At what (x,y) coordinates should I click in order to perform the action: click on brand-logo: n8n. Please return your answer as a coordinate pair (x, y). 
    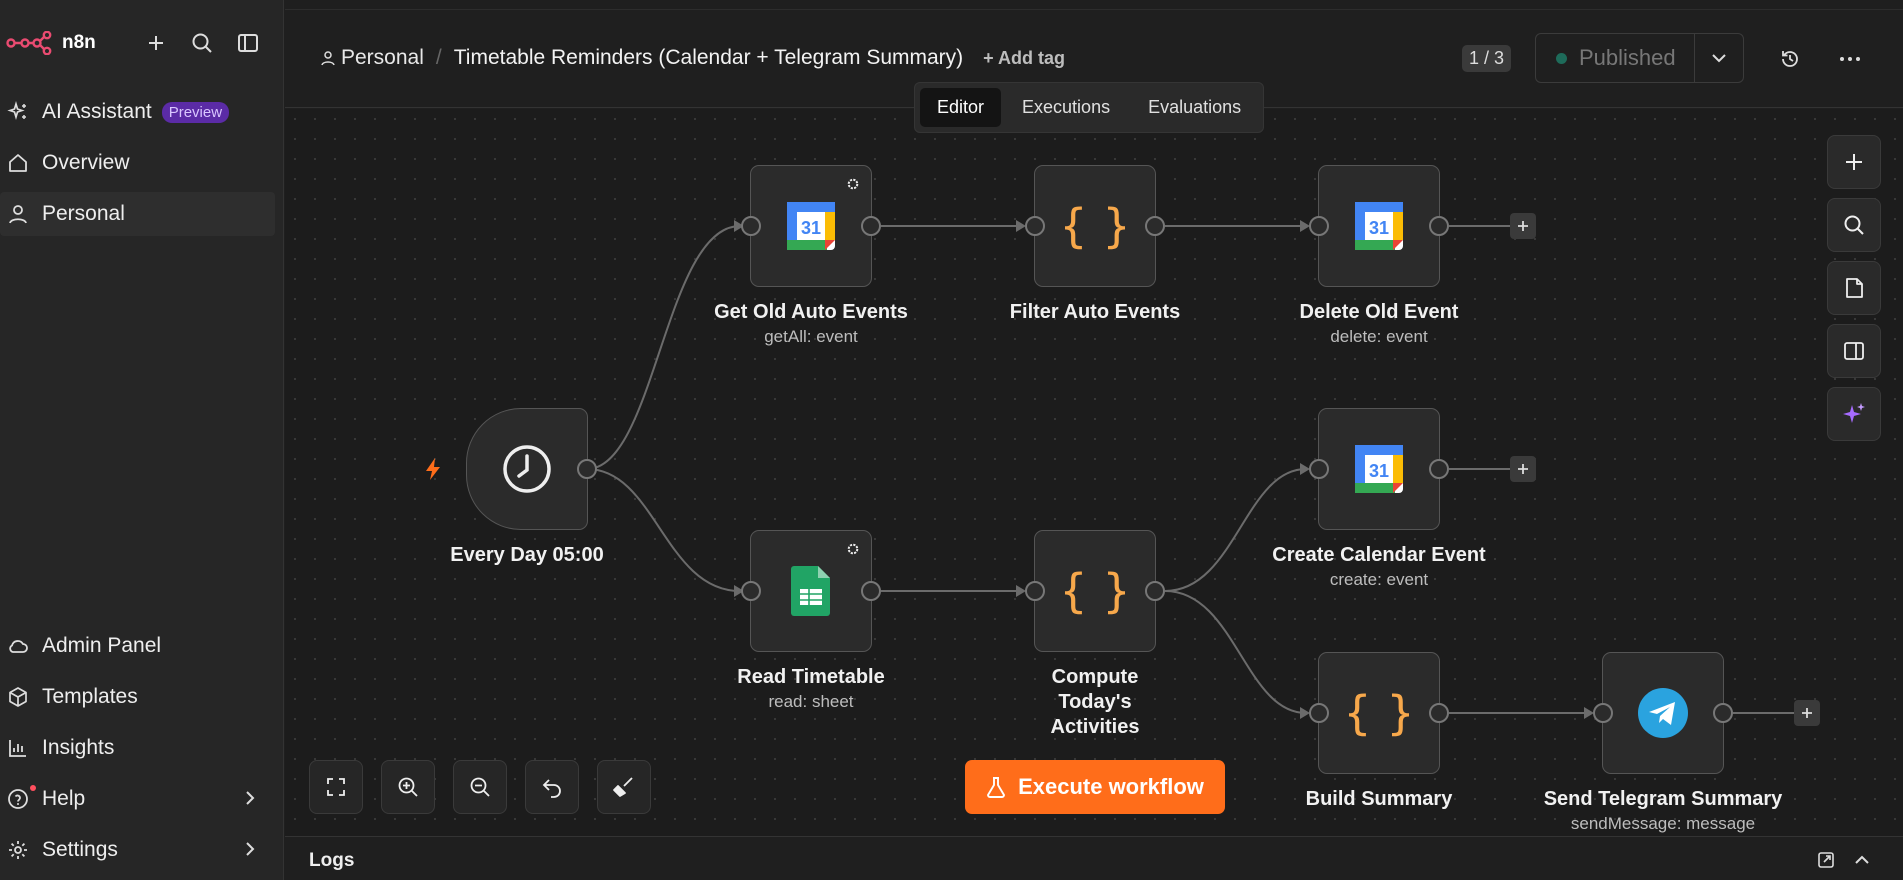
    Looking at the image, I should click on (51, 43).